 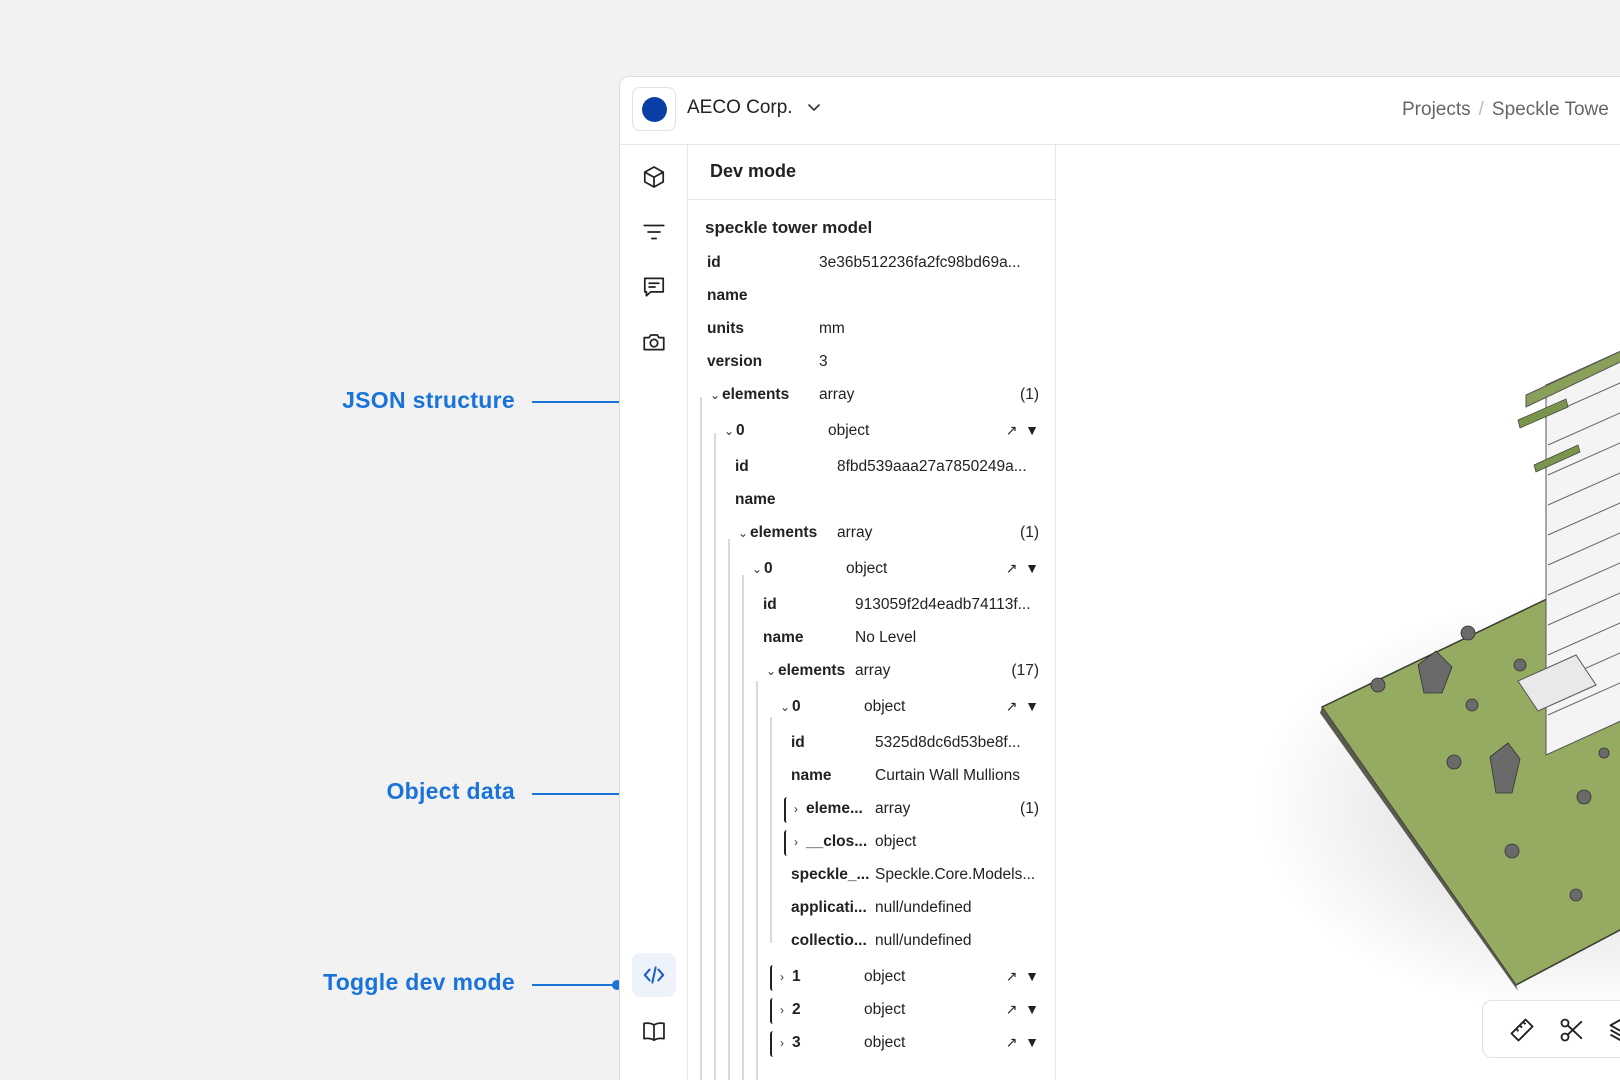 What do you see at coordinates (832, 328) in the screenshot?
I see `tree-value: mm` at bounding box center [832, 328].